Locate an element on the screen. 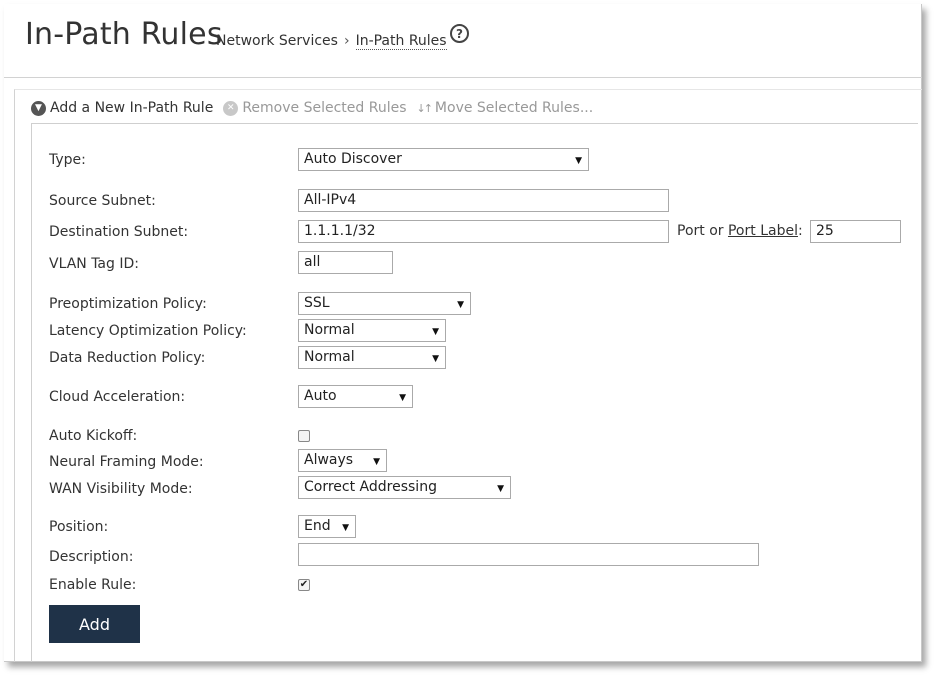 This screenshot has width=938, height=678. add-rule-toggle: ▼ Add a New In-Path Rule is located at coordinates (122, 108).